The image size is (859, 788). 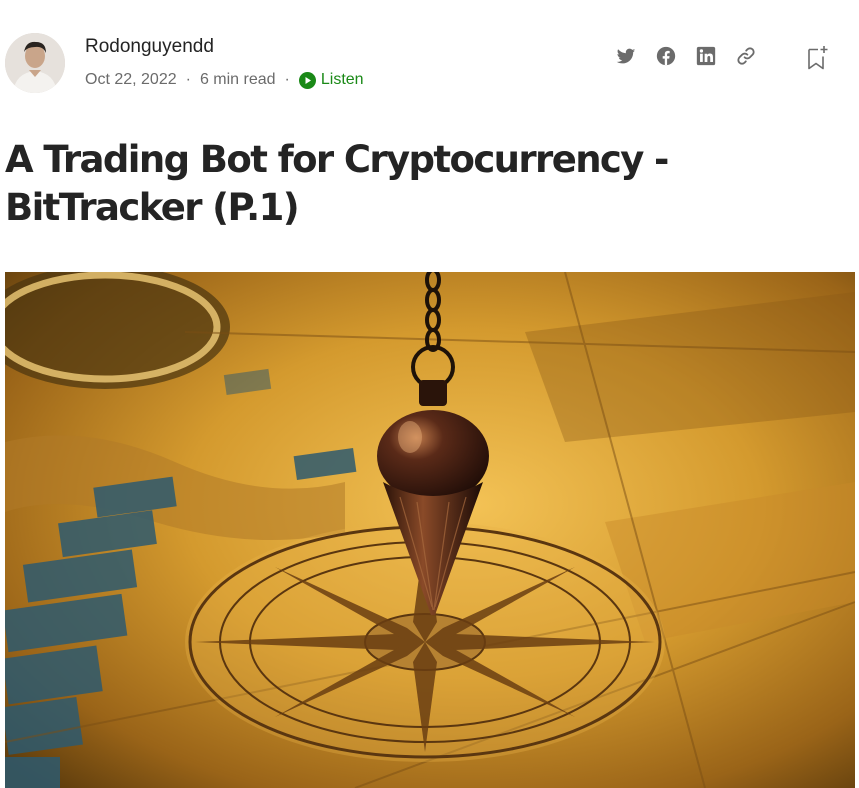 I want to click on bookmark-add-icon, so click(x=817, y=58).